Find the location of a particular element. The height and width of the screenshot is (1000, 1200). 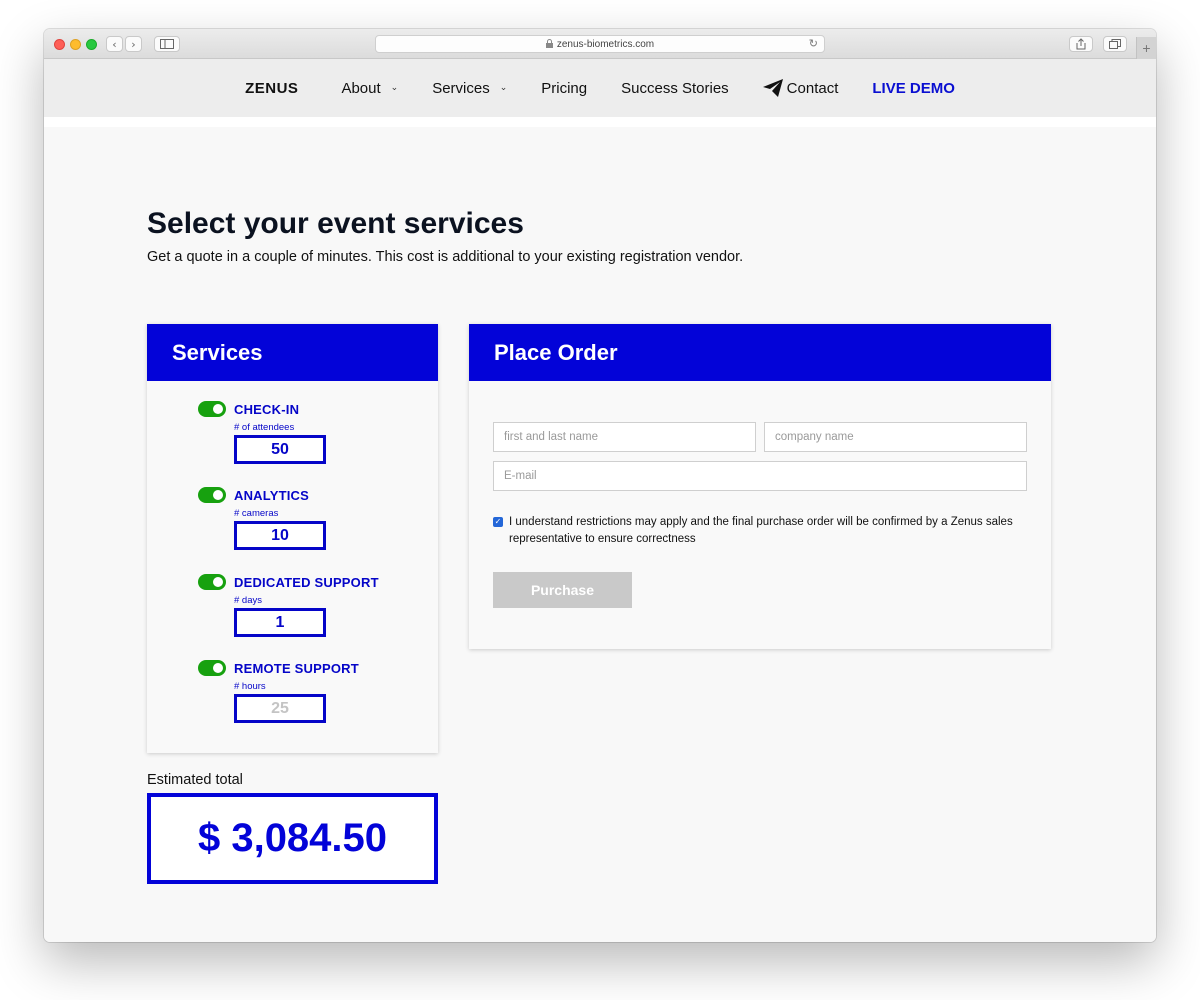

sidebar-icon is located at coordinates (167, 44).